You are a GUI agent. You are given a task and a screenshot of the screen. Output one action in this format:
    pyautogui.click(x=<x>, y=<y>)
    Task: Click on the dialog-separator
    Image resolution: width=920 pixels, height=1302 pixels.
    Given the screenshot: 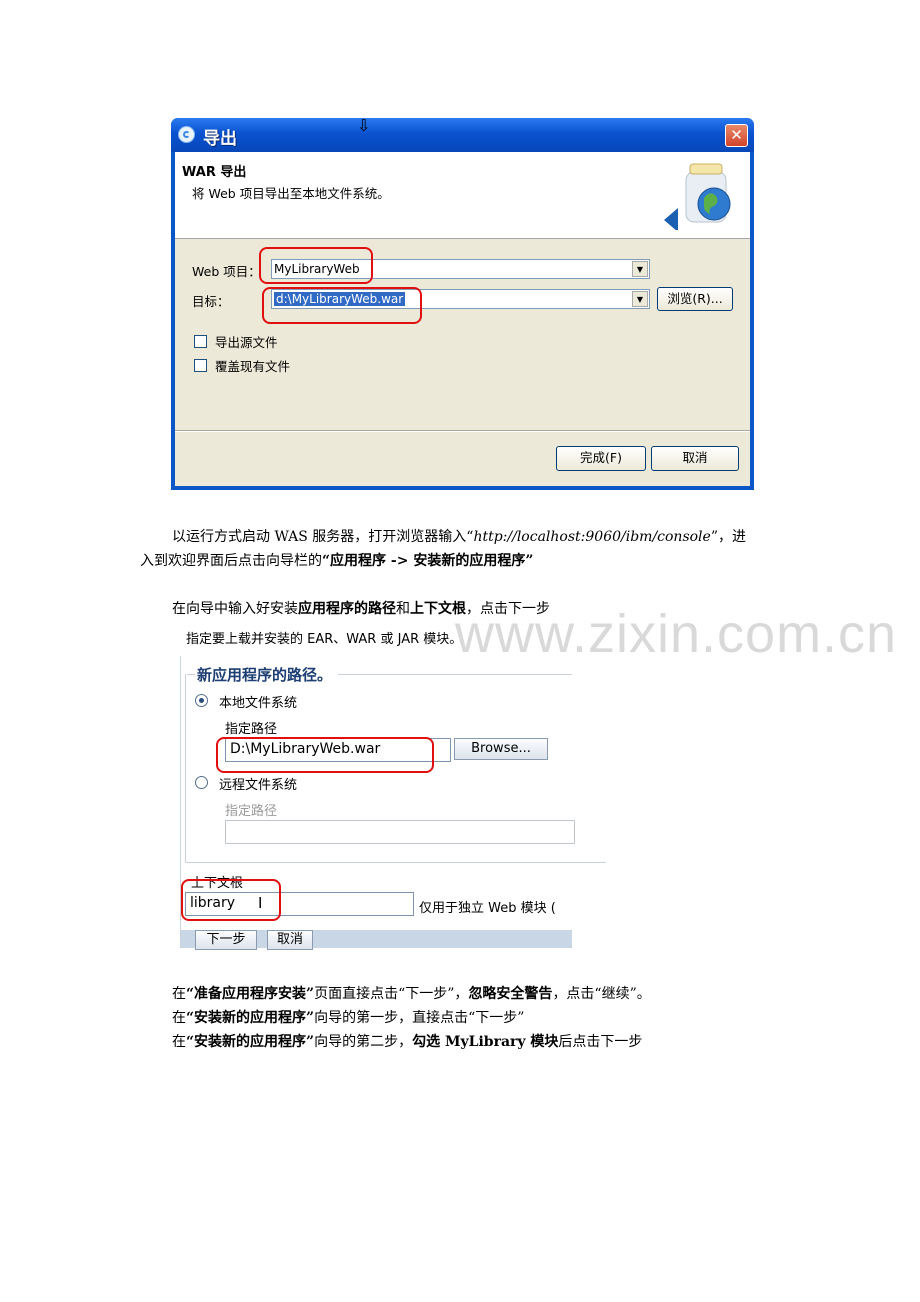 What is the action you would take?
    pyautogui.click(x=462, y=431)
    